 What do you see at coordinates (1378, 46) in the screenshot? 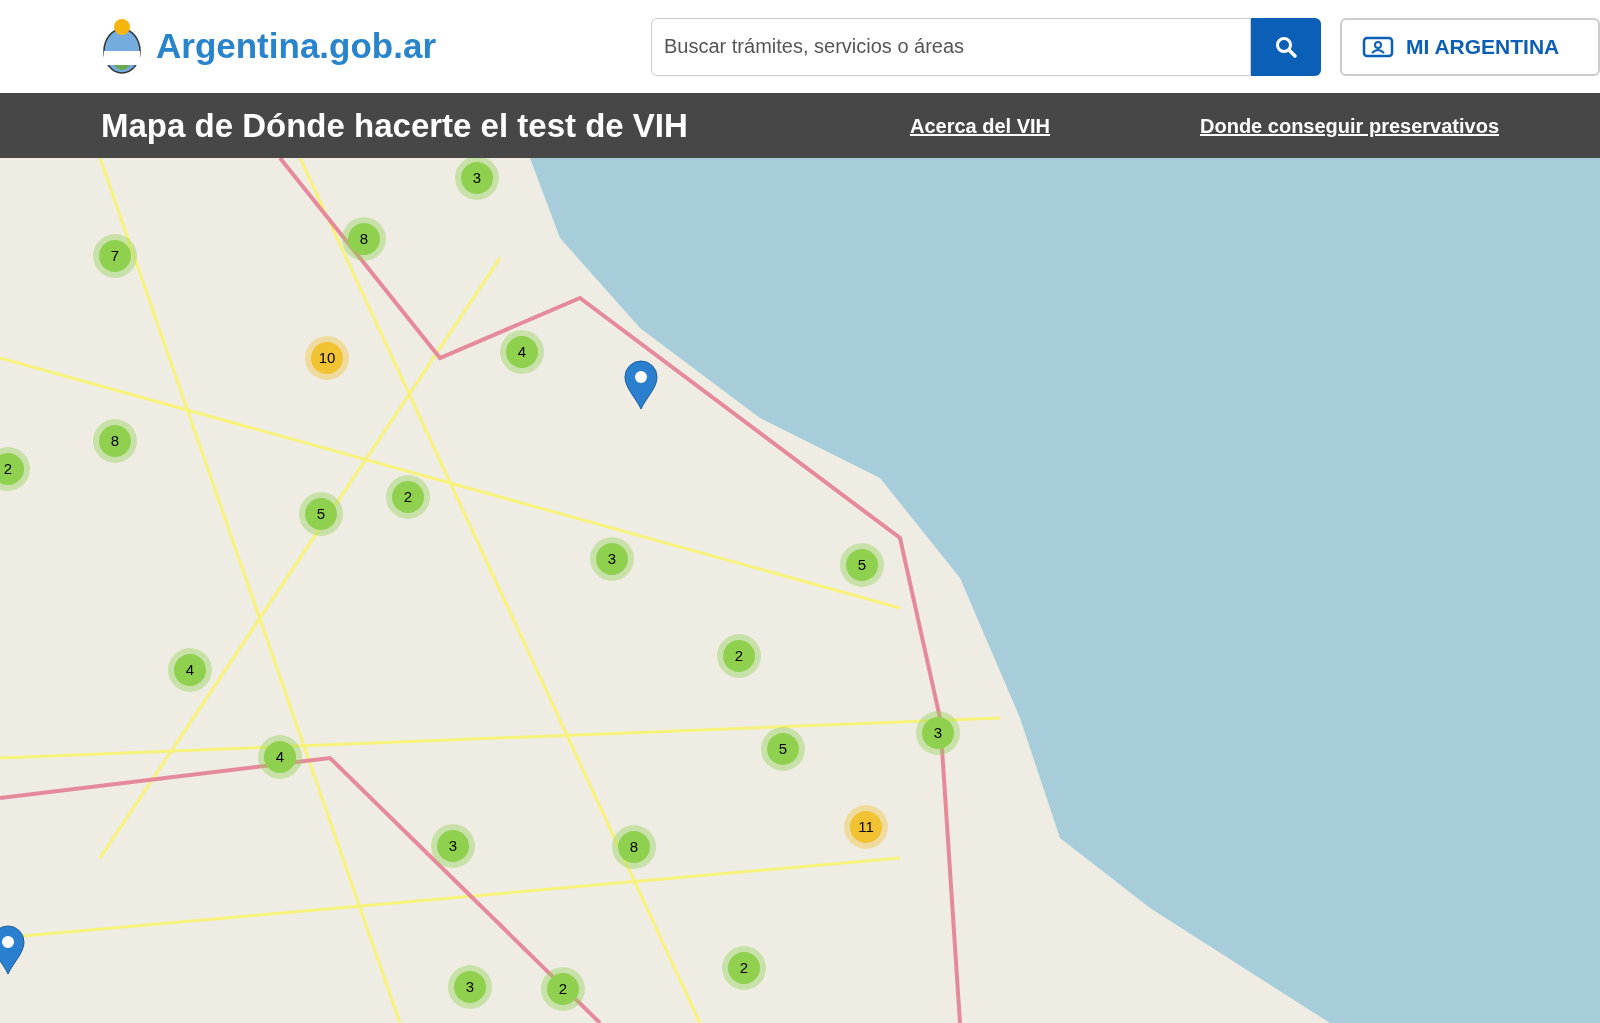
I see `id-card-icon` at bounding box center [1378, 46].